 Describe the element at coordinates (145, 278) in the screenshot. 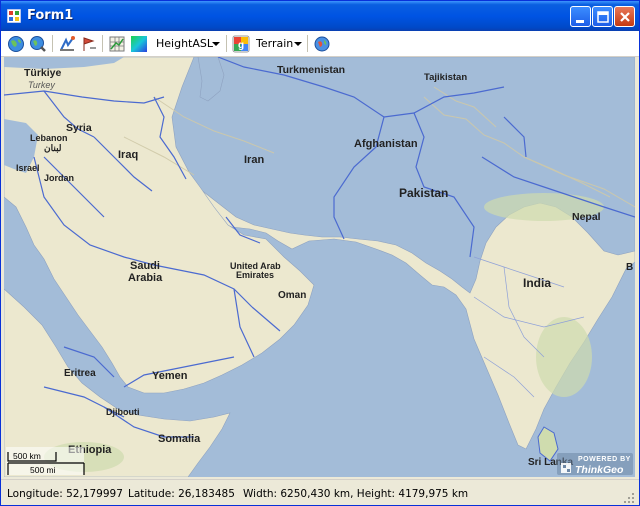

I see `label-arabia: Arabia` at that location.